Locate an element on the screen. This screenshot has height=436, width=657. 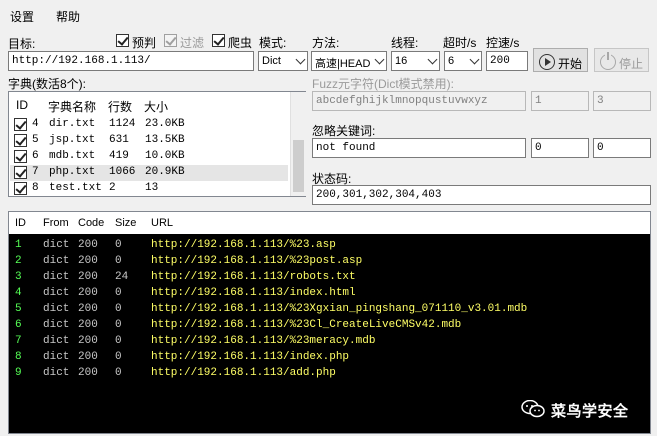
results-col-from: From is located at coordinates (56, 223).